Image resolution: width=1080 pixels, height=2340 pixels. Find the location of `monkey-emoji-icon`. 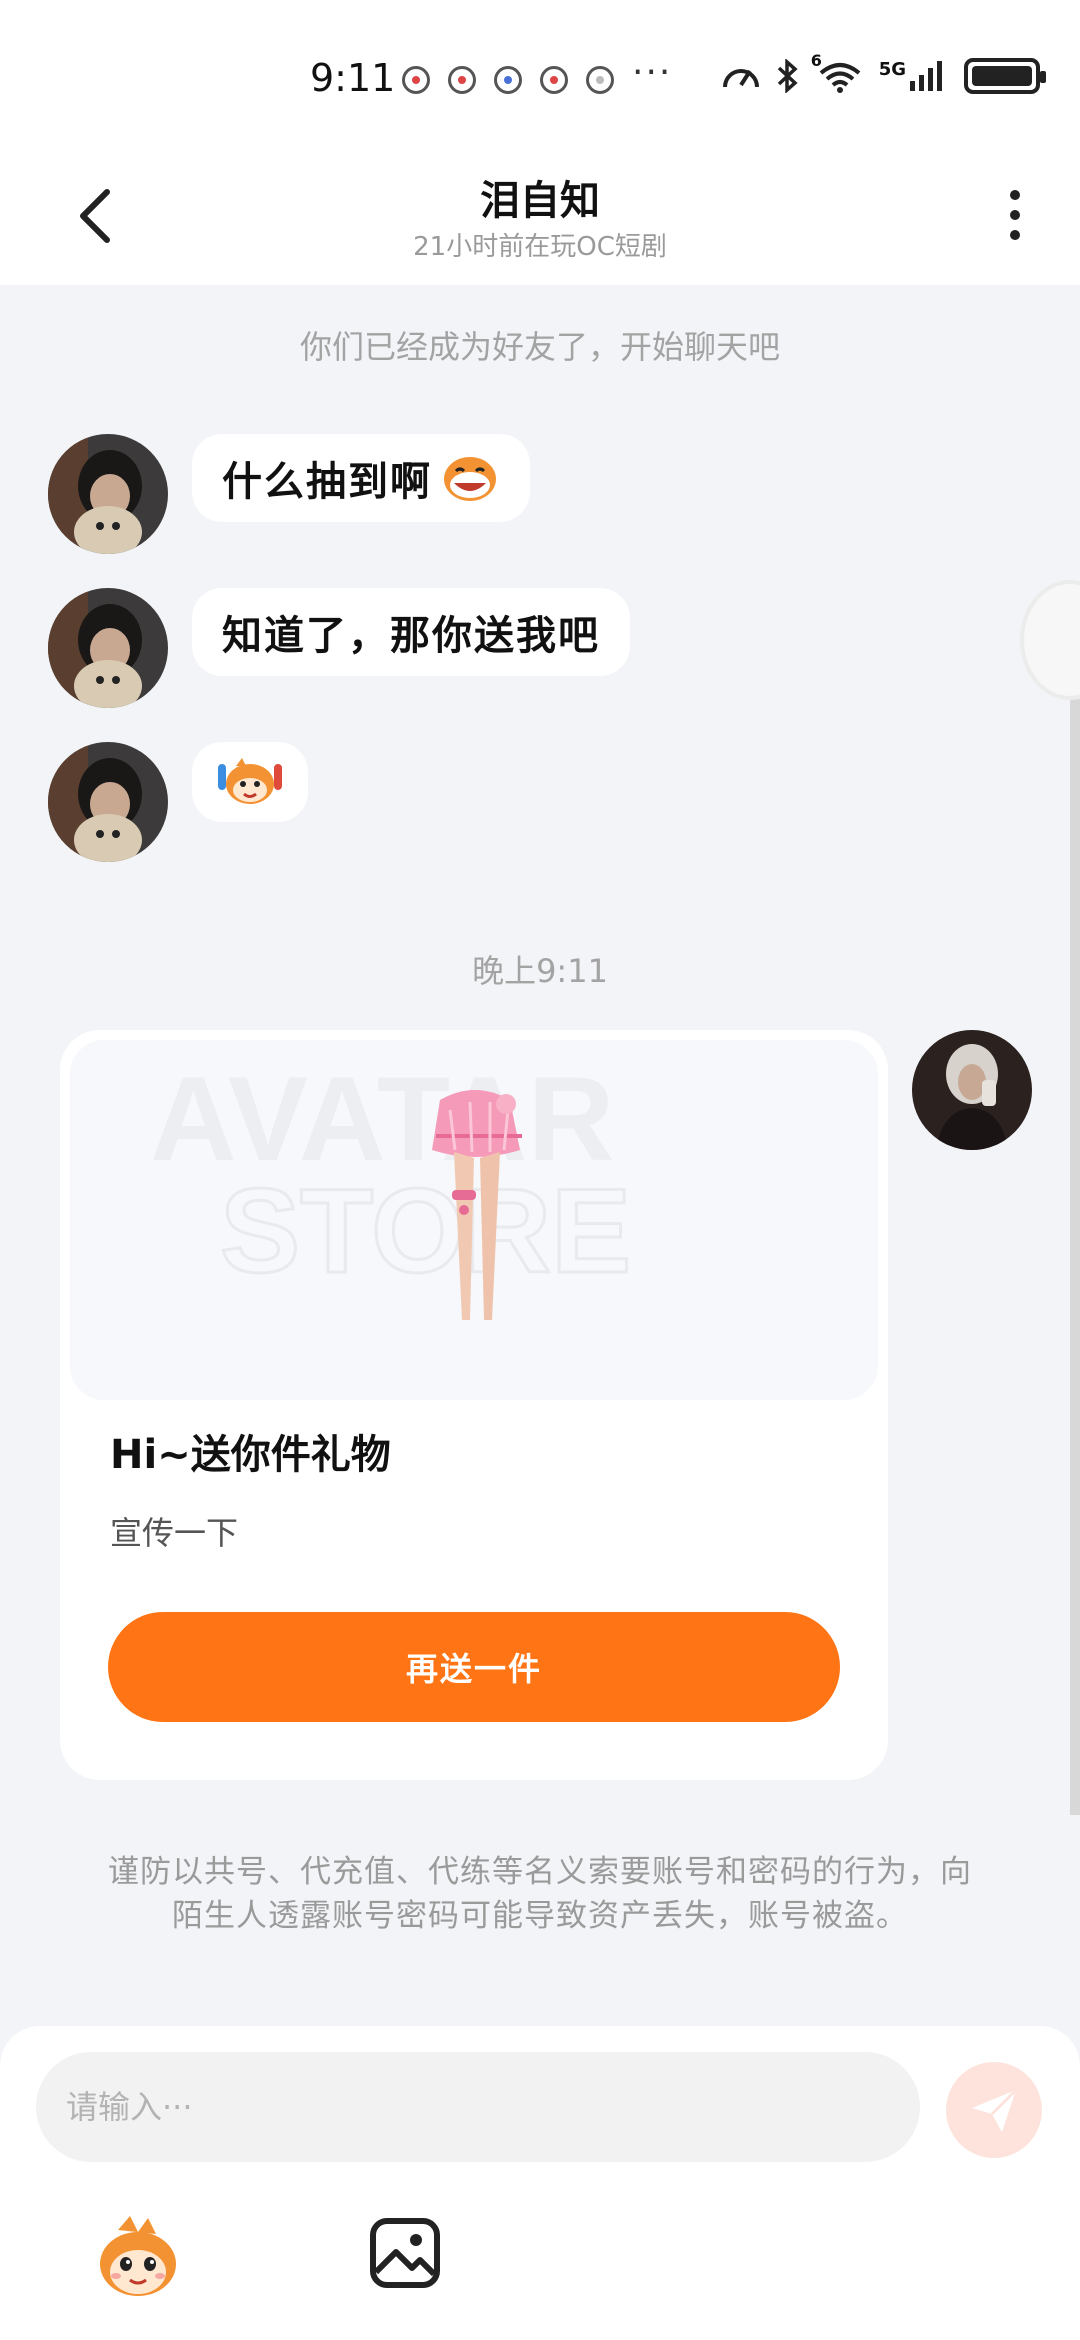

monkey-emoji-icon is located at coordinates (138, 2256).